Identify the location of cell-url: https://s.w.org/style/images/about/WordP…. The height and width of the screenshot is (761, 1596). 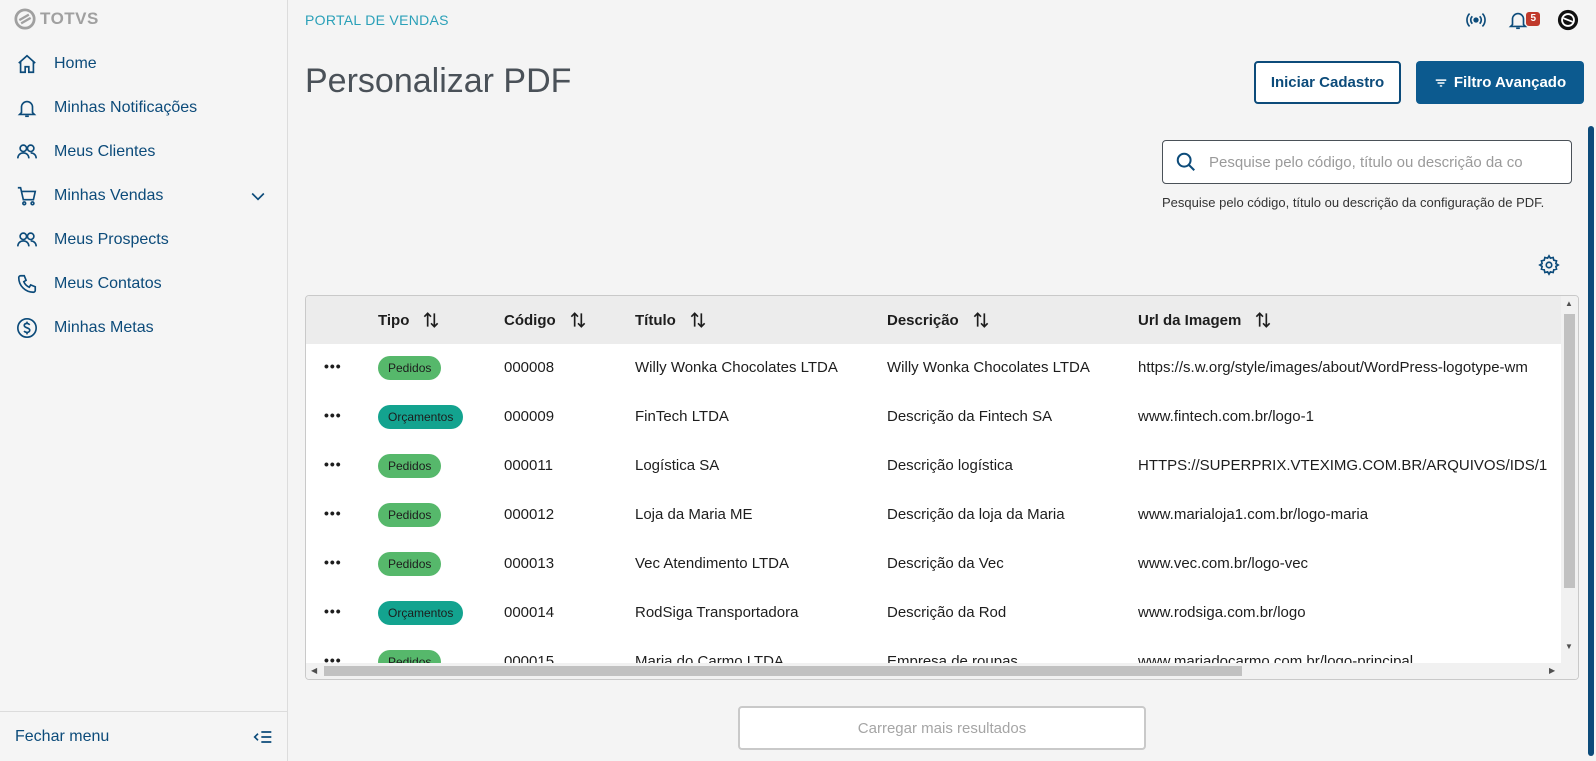
(1333, 367).